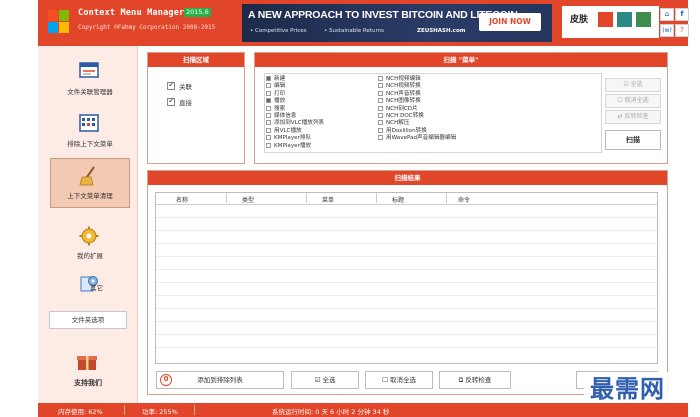 The width and height of the screenshot is (700, 417). I want to click on gift-icon, so click(87, 362).